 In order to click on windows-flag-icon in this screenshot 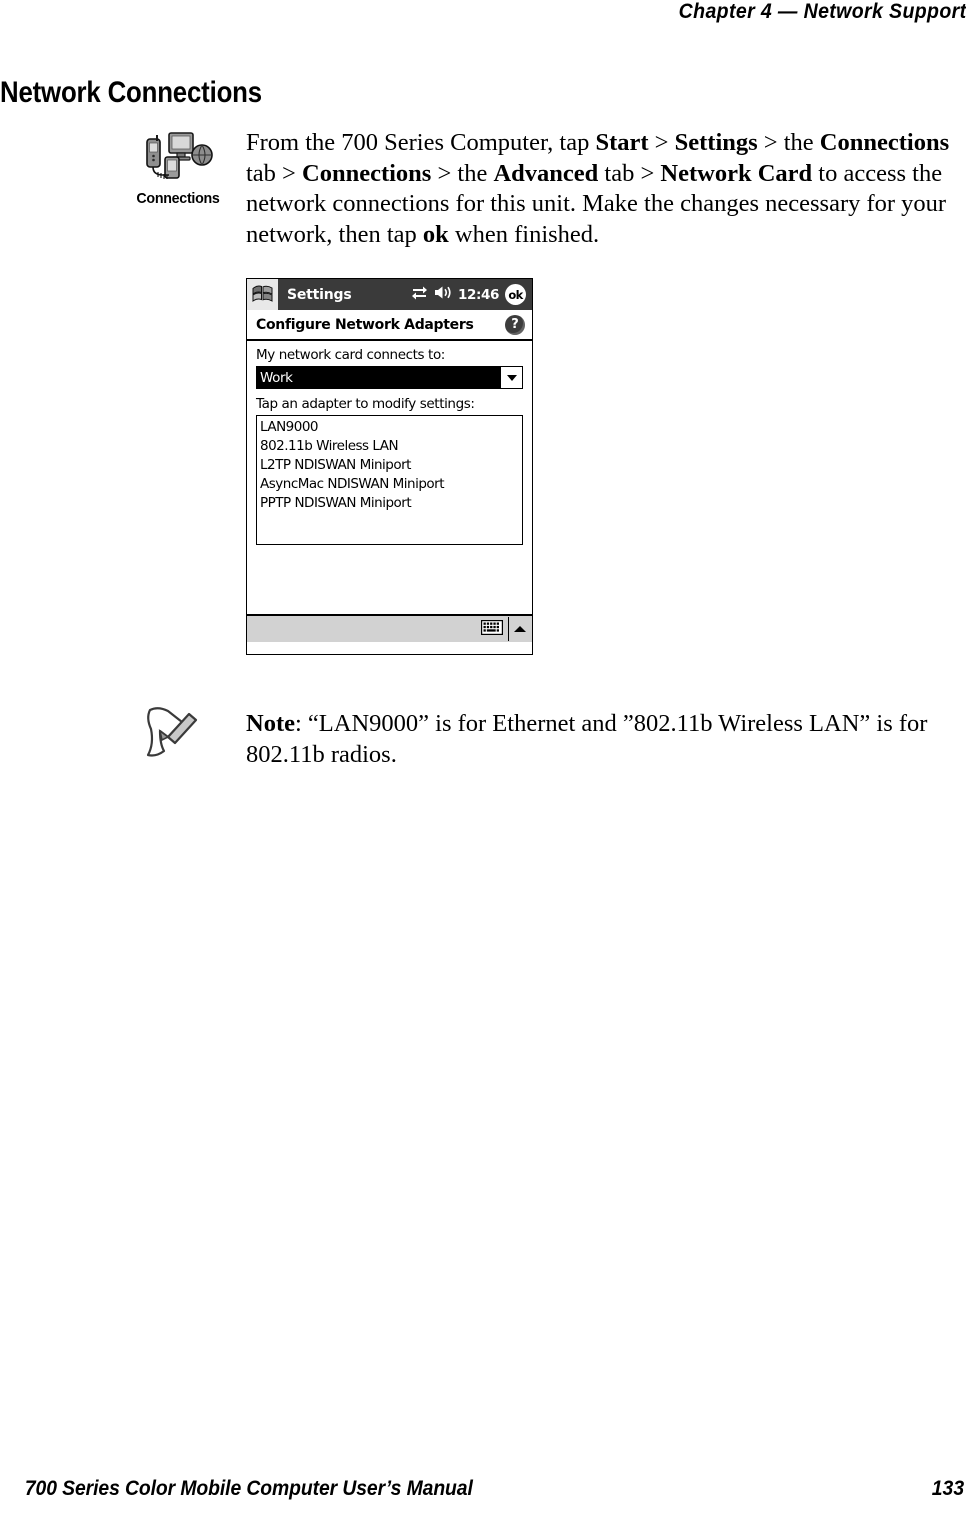, I will do `click(262, 295)`.